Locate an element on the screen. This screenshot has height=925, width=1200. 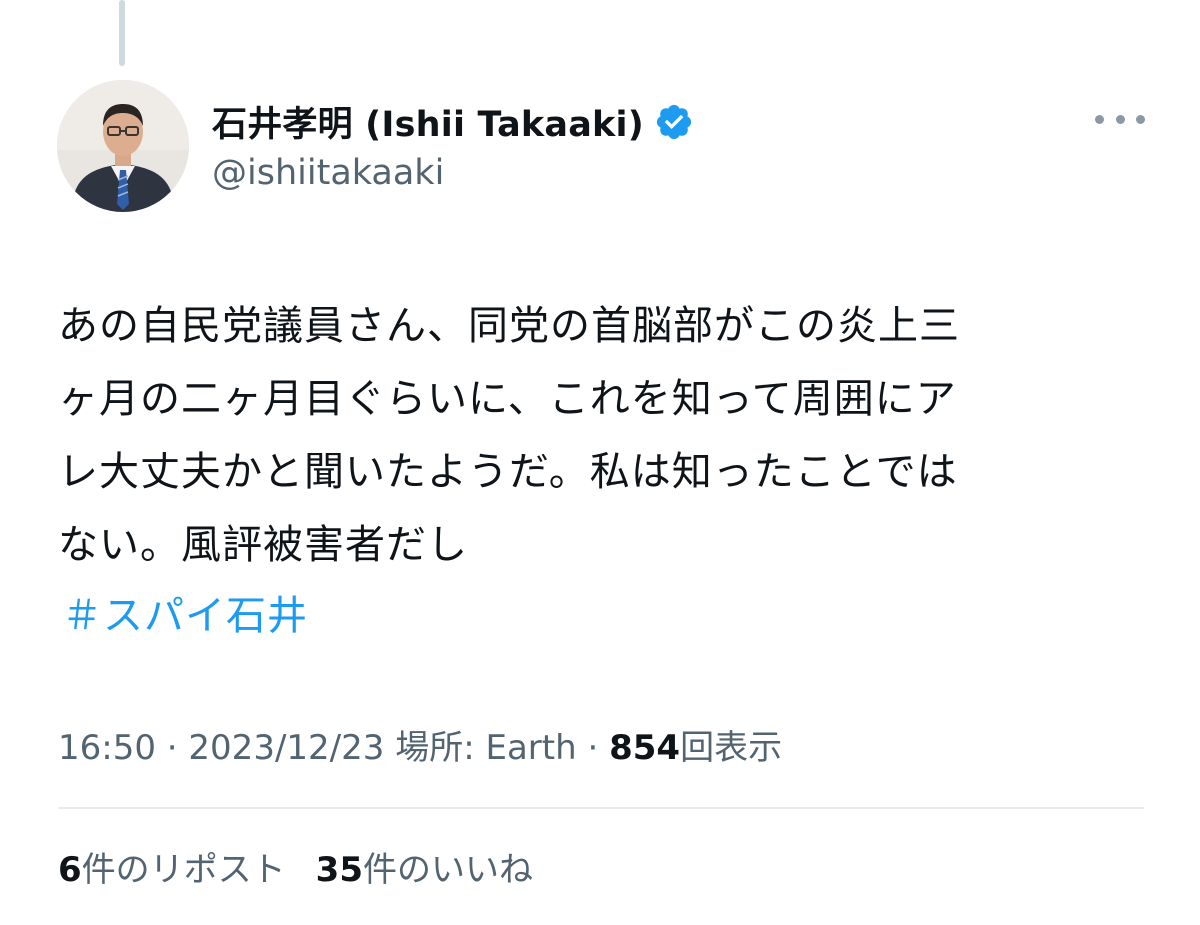
more-options-button is located at coordinates (1120, 119).